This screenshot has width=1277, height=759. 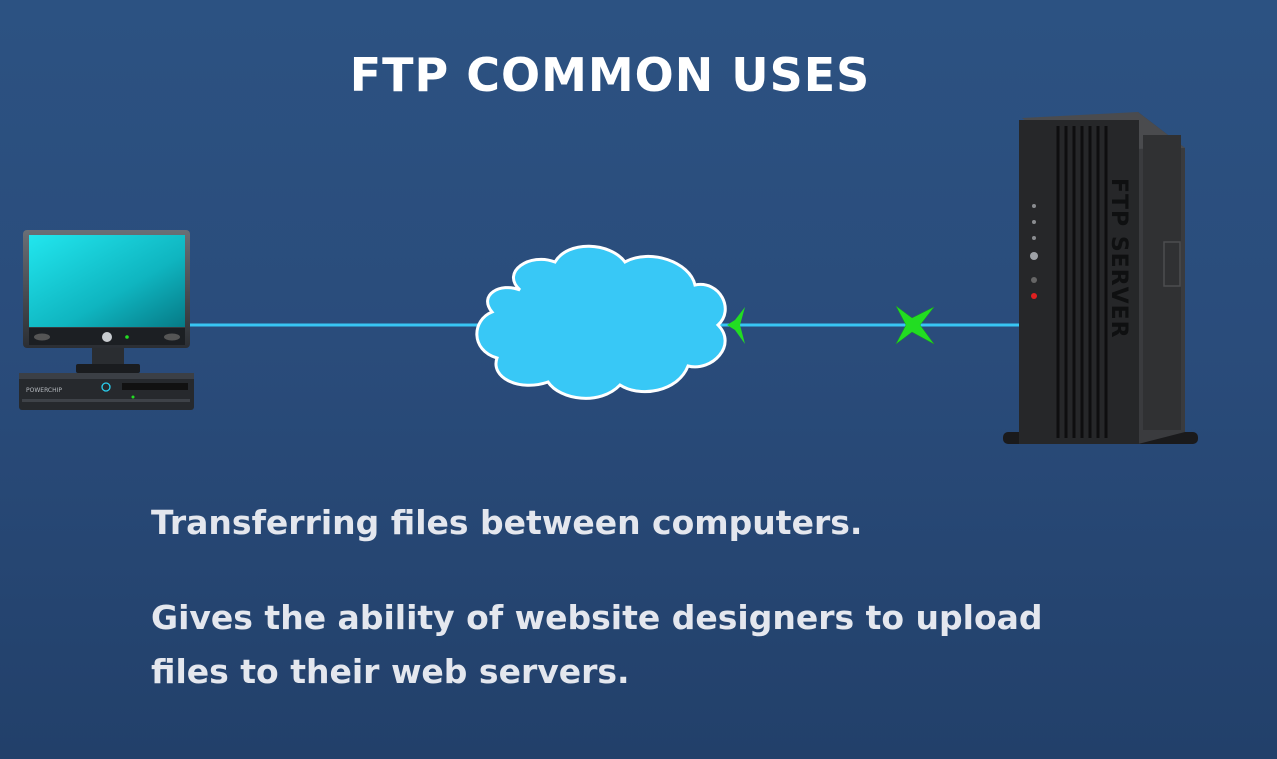 What do you see at coordinates (601, 322) in the screenshot?
I see `cloud-icon` at bounding box center [601, 322].